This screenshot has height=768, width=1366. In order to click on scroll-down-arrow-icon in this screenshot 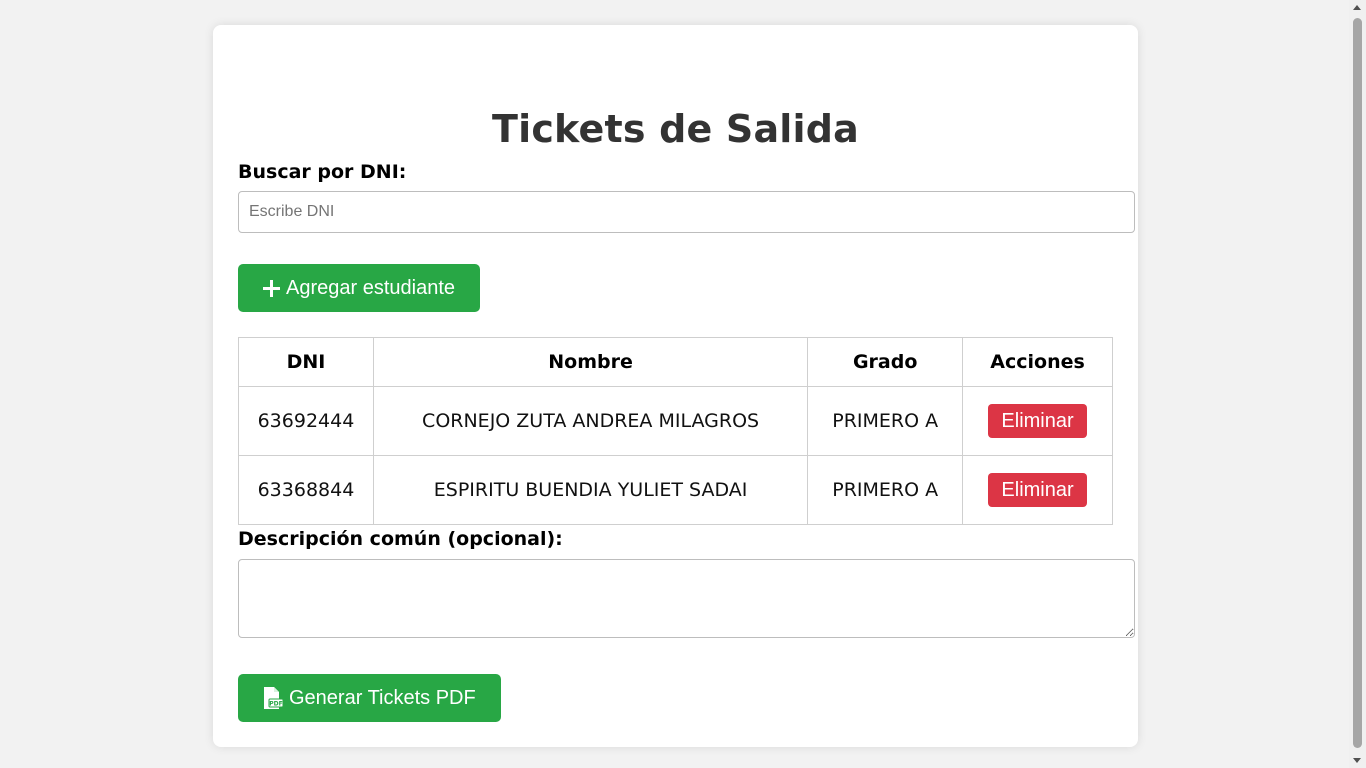, I will do `click(1357, 760)`.